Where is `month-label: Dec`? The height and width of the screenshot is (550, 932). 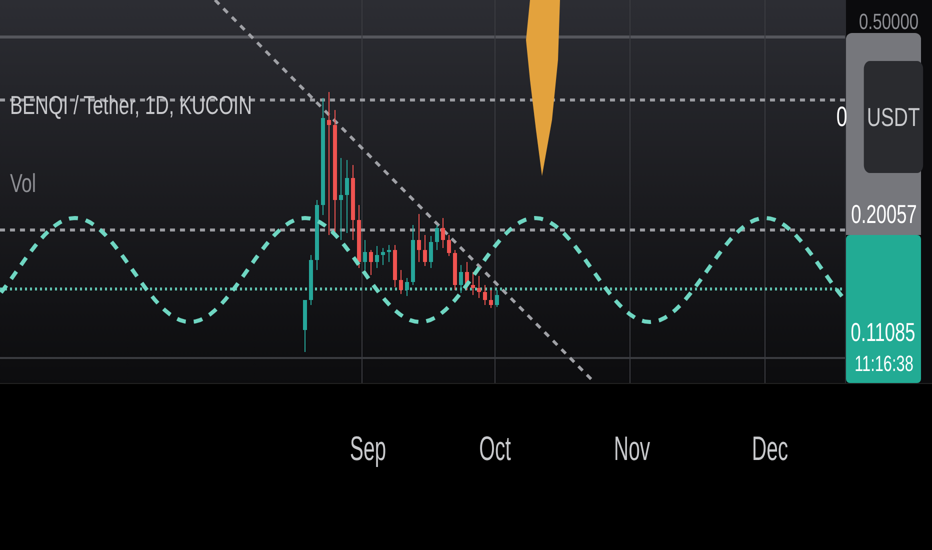
month-label: Dec is located at coordinates (770, 449).